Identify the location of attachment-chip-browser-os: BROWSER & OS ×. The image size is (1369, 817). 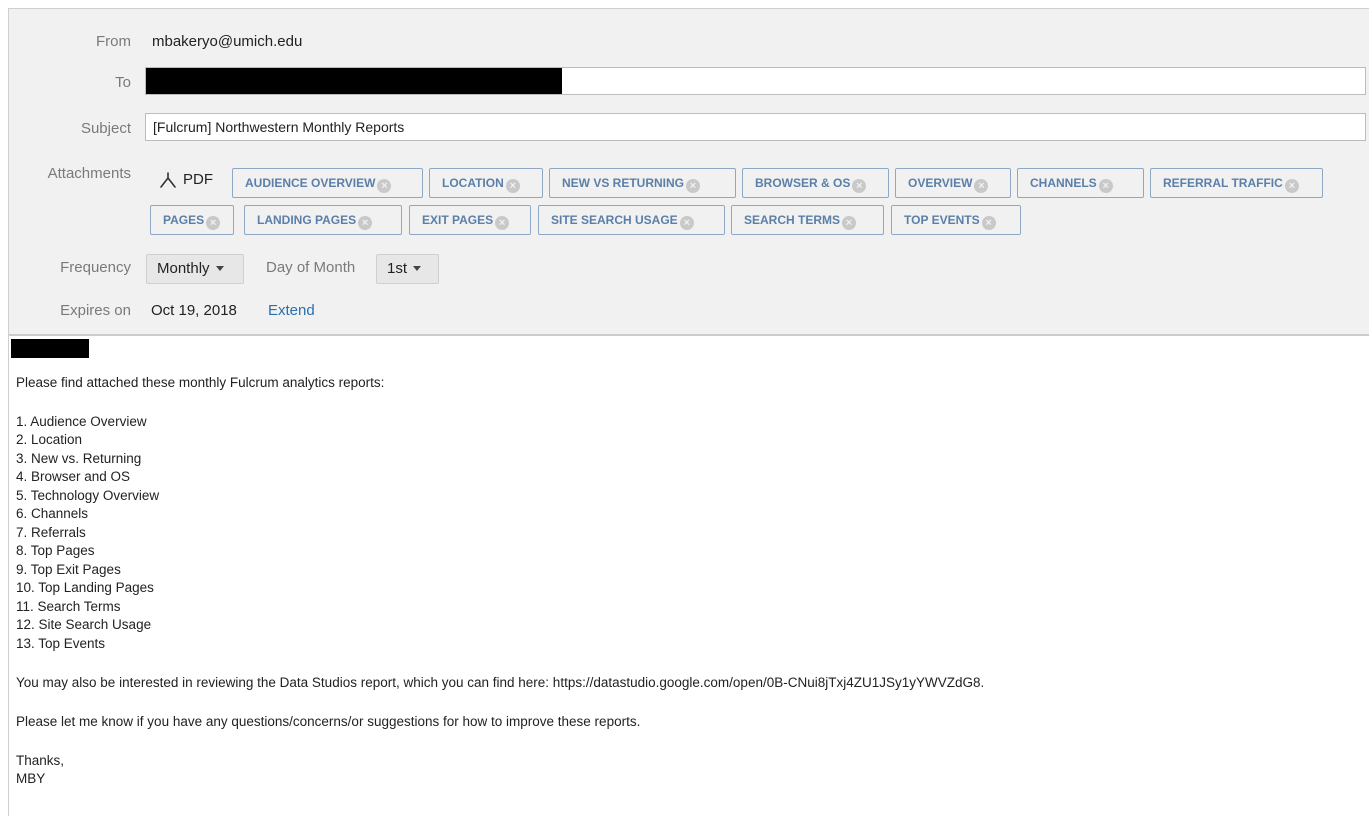
(815, 183).